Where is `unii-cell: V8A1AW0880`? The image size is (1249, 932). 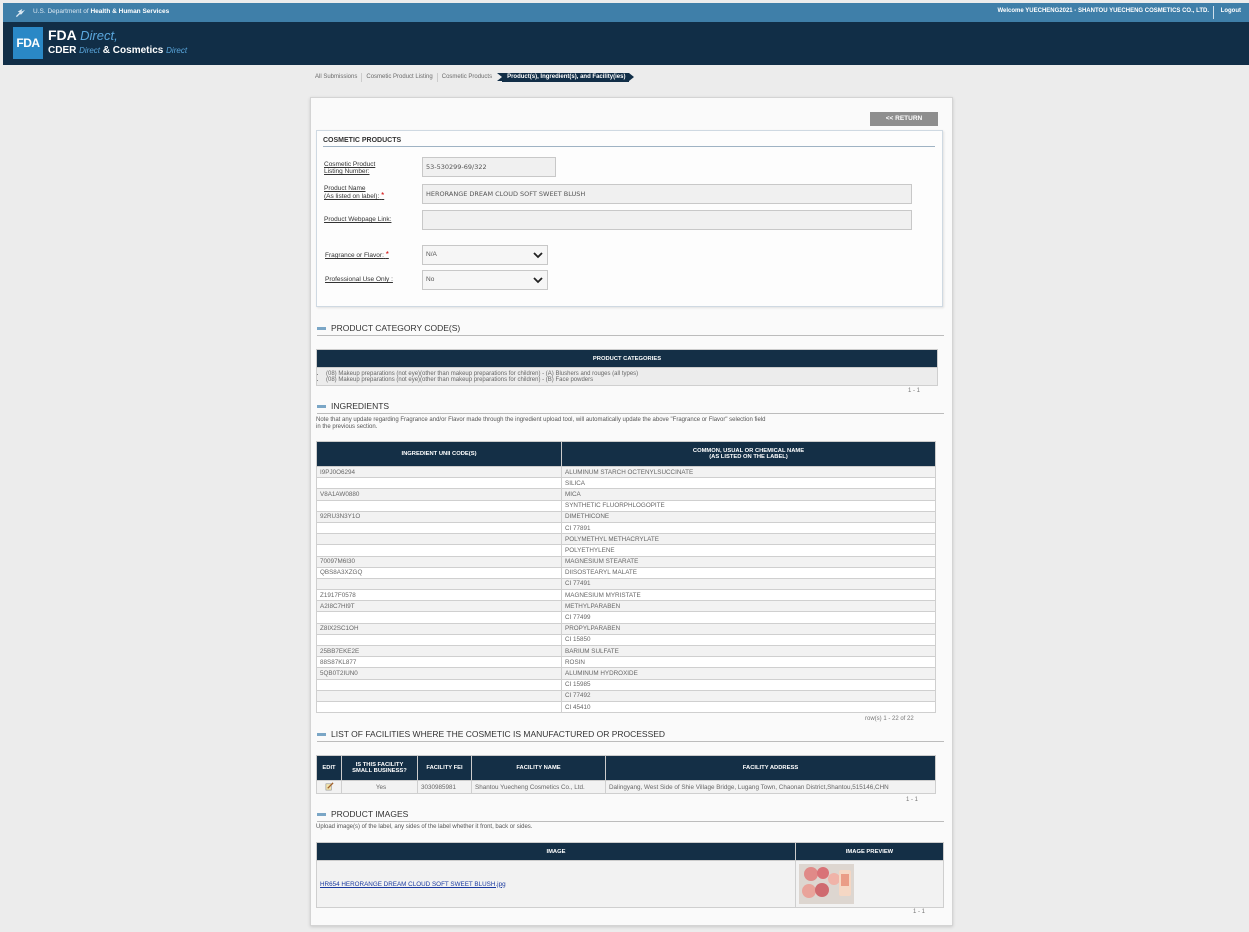 unii-cell: V8A1AW0880 is located at coordinates (439, 494).